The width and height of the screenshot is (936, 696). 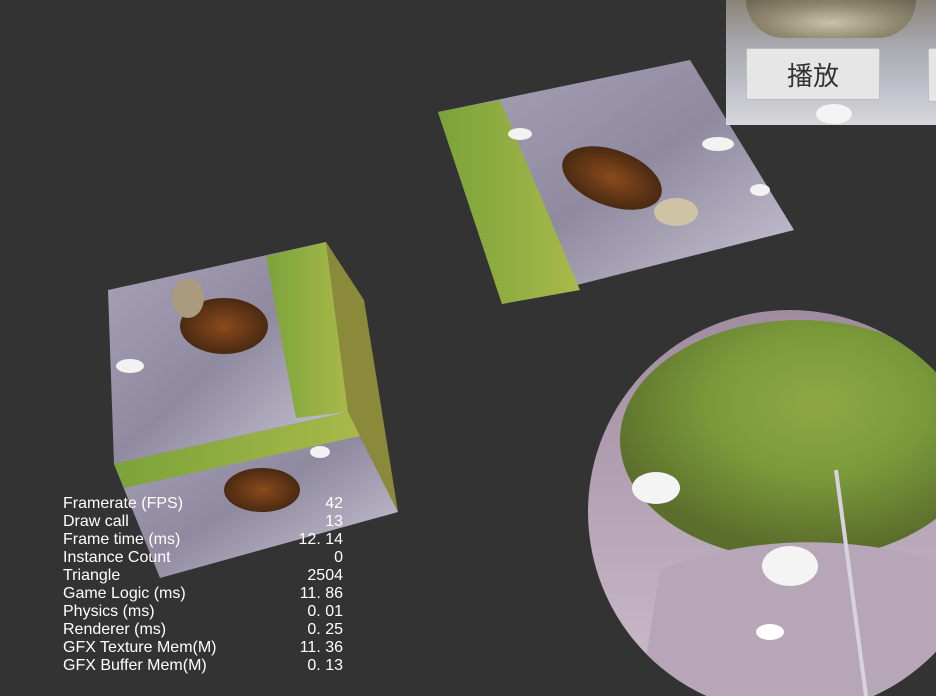 I want to click on stat-value: 11. 86, so click(x=321, y=593).